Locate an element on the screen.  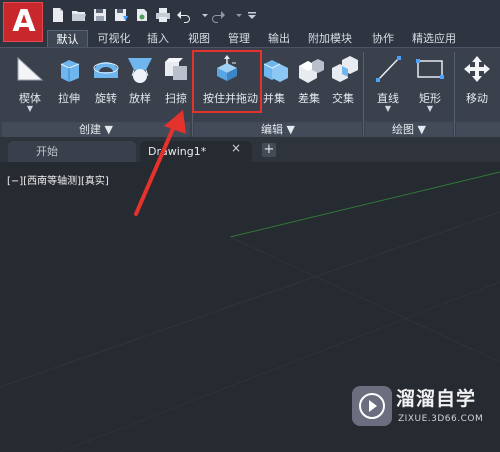
watermark-logo-icon is located at coordinates (372, 406).